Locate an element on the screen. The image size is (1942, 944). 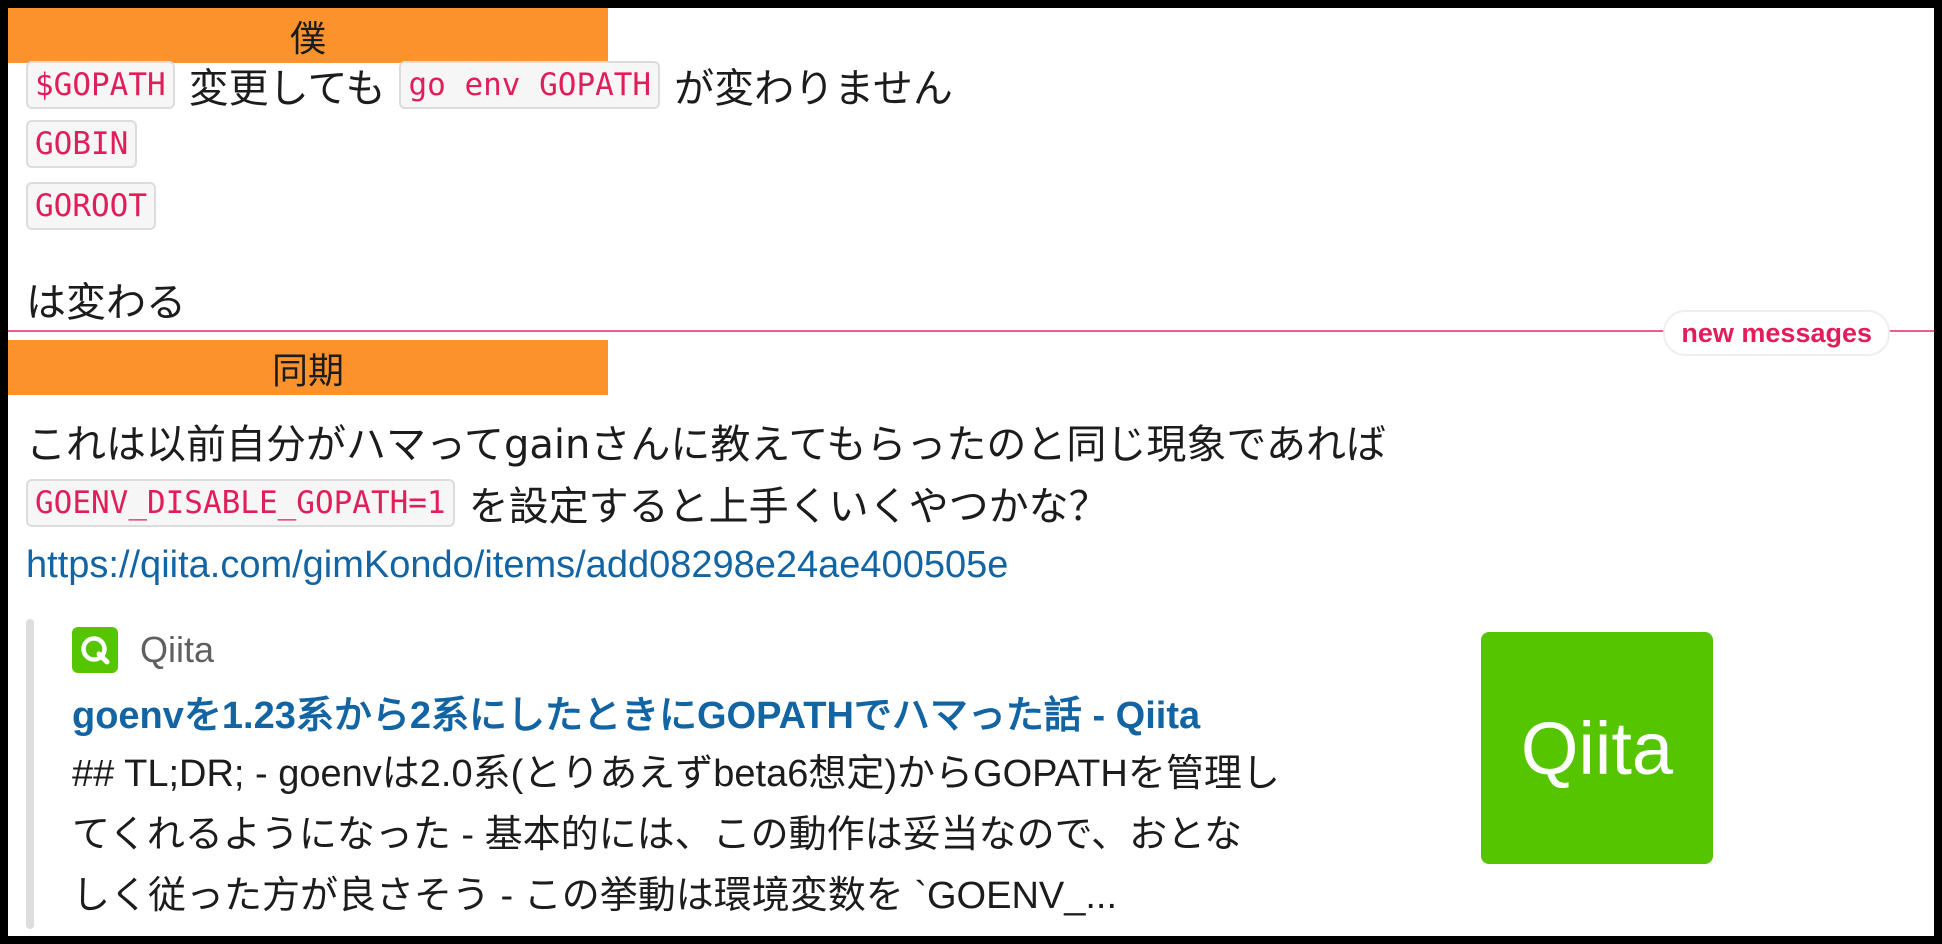
message-text: が変わりません is located at coordinates (813, 89).